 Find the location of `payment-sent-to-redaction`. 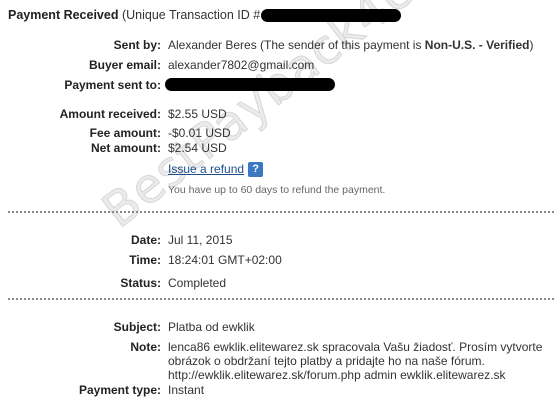

payment-sent-to-redaction is located at coordinates (250, 84).